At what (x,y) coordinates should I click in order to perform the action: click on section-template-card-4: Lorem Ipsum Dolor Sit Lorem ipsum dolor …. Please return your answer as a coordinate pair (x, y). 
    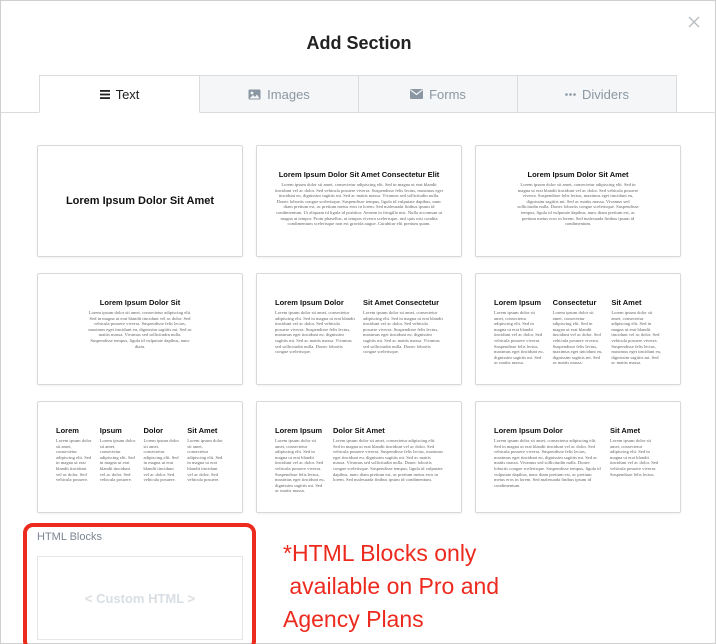
    Looking at the image, I should click on (140, 329).